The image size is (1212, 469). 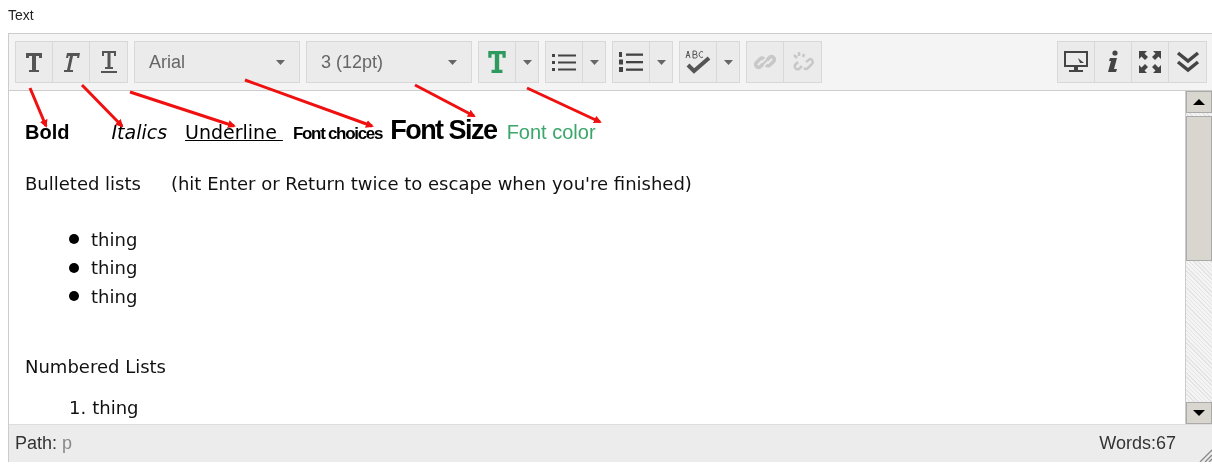 I want to click on monitor-icon, so click(x=1076, y=62).